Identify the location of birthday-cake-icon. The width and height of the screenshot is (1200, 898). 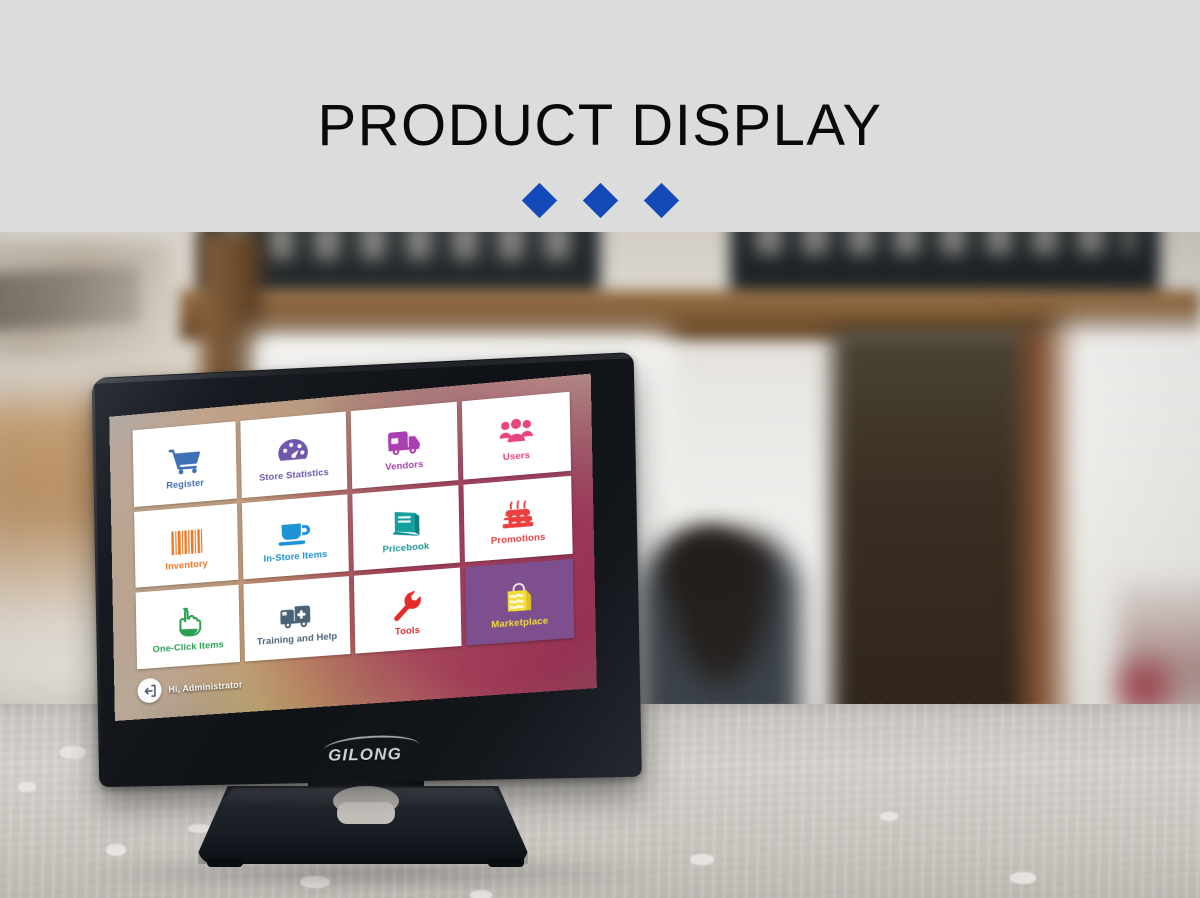
(517, 512).